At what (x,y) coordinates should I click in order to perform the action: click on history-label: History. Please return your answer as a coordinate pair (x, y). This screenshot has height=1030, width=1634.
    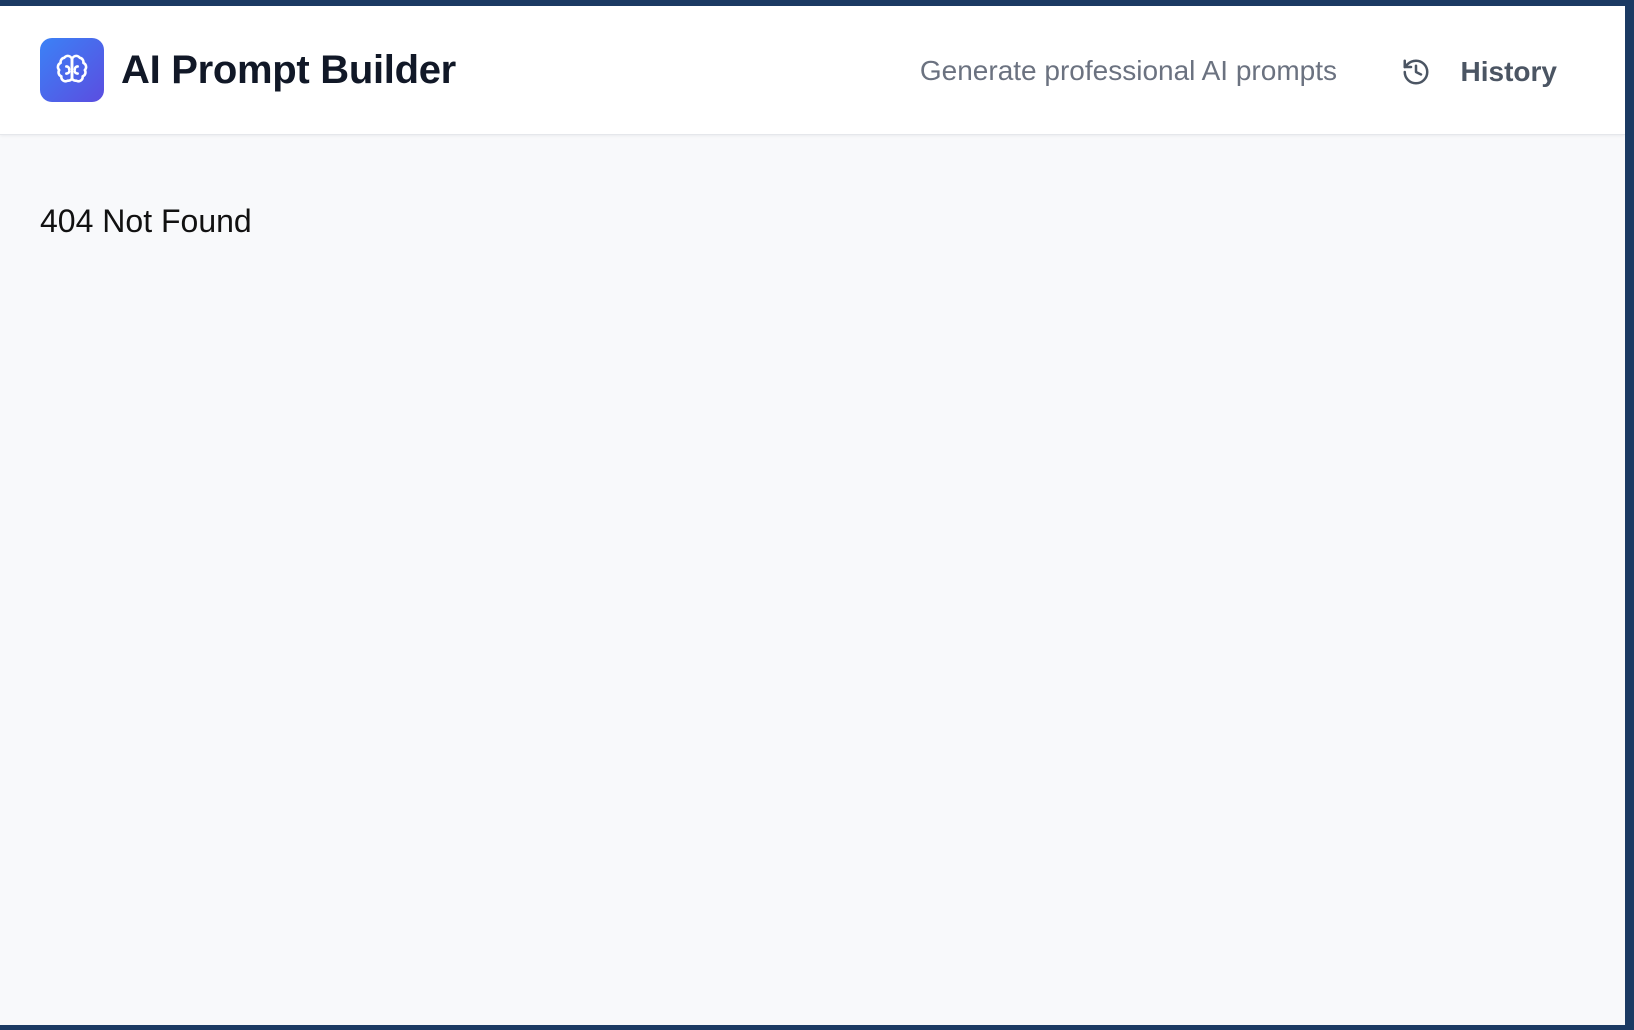
    Looking at the image, I should click on (1508, 71).